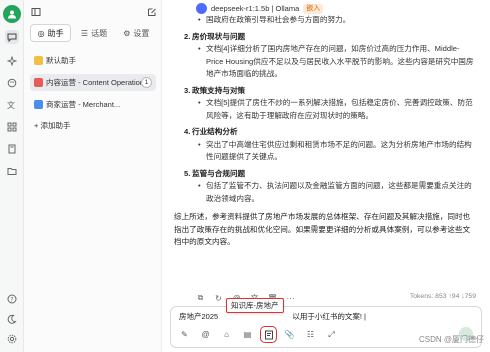 The image size is (490, 352). I want to click on theme-icon, so click(12, 319).